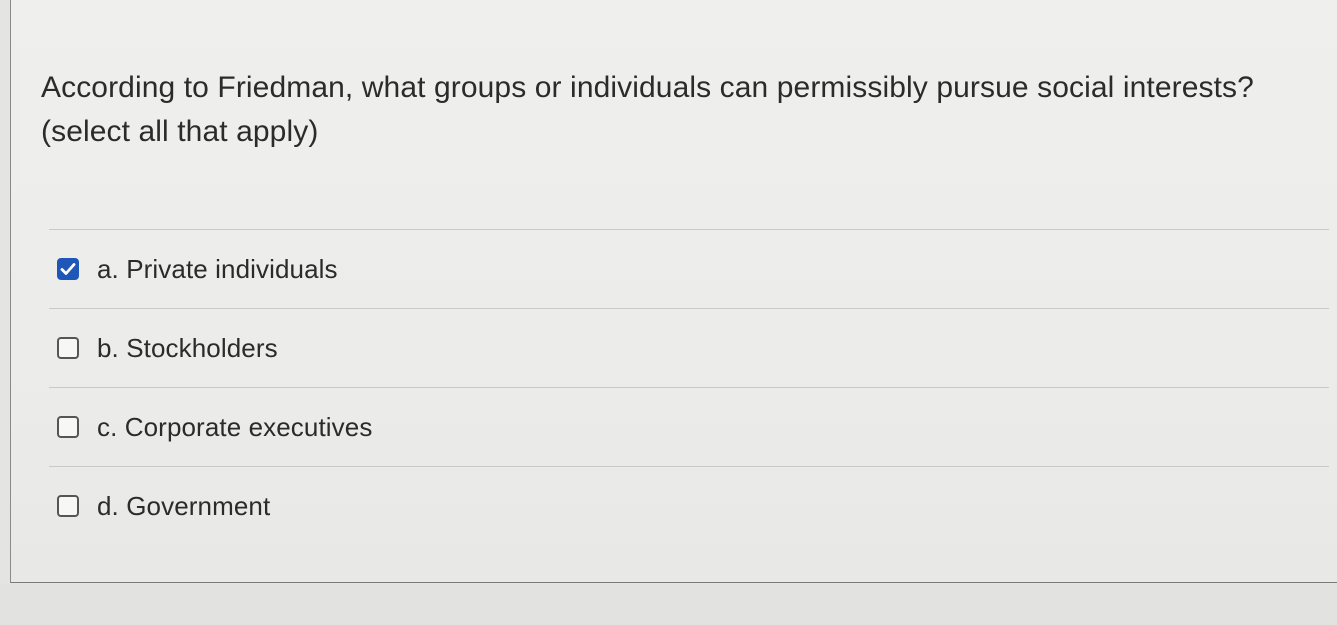 The image size is (1337, 625). I want to click on checkmark-icon, so click(68, 269).